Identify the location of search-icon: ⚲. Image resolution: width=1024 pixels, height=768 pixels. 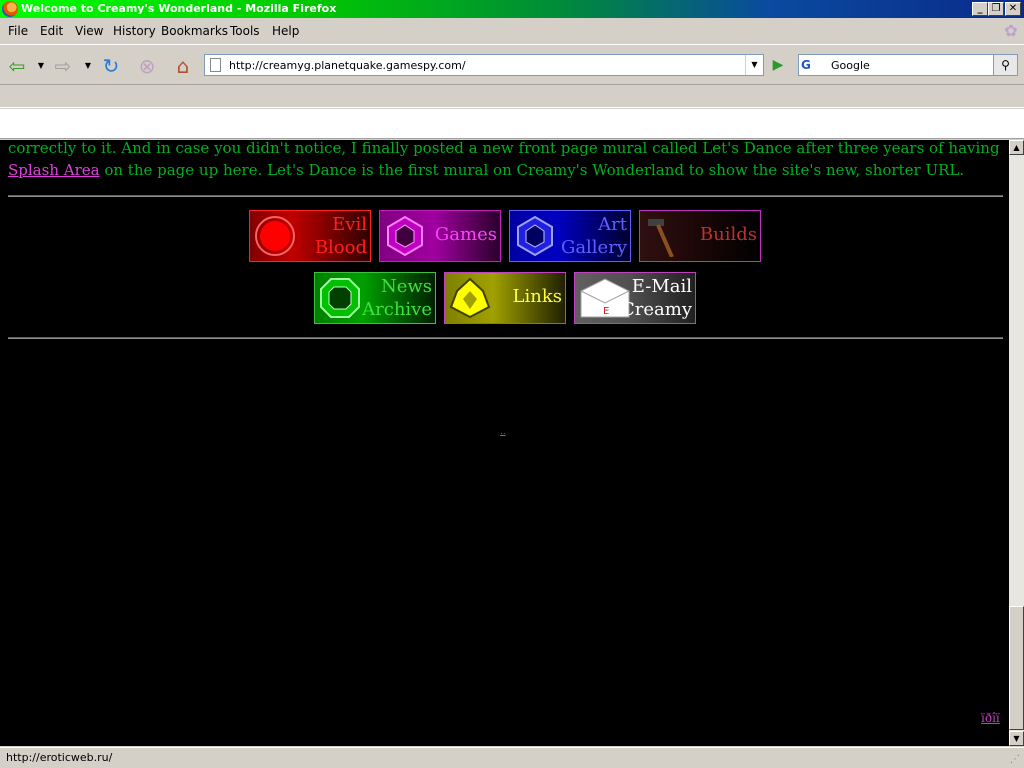
(1005, 65).